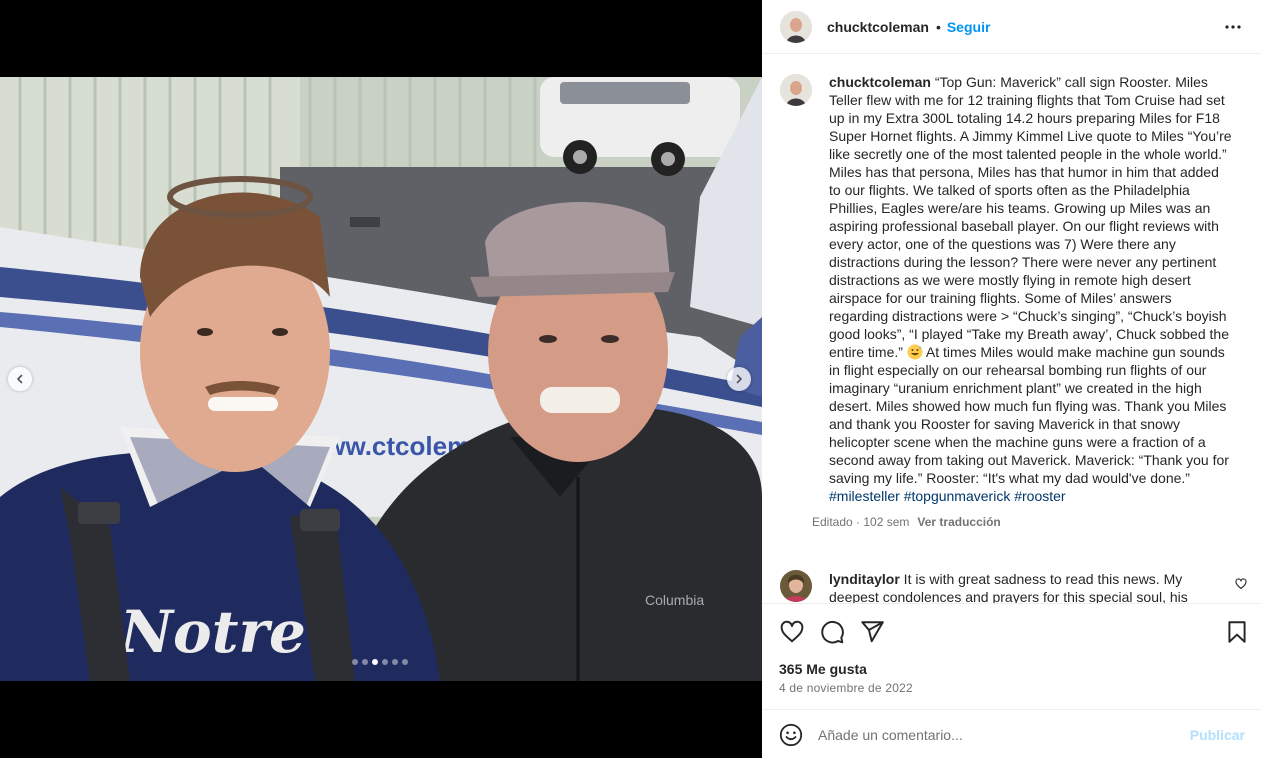 The height and width of the screenshot is (758, 1261). What do you see at coordinates (791, 735) in the screenshot?
I see `emoji-icon` at bounding box center [791, 735].